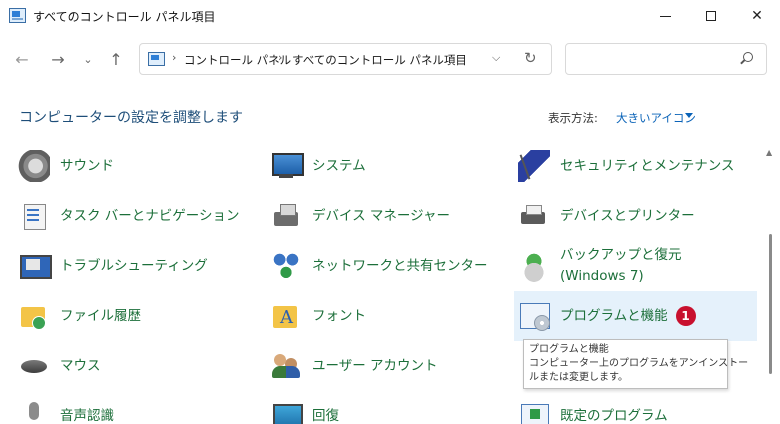 The height and width of the screenshot is (424, 780). I want to click on speaker-icon, so click(34, 166).